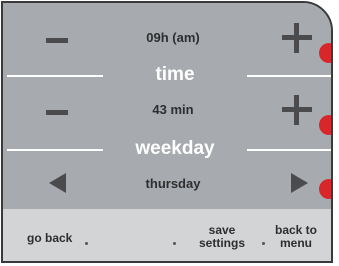 The image size is (339, 266). Describe the element at coordinates (296, 243) in the screenshot. I see `menu-label-line2: menu` at that location.